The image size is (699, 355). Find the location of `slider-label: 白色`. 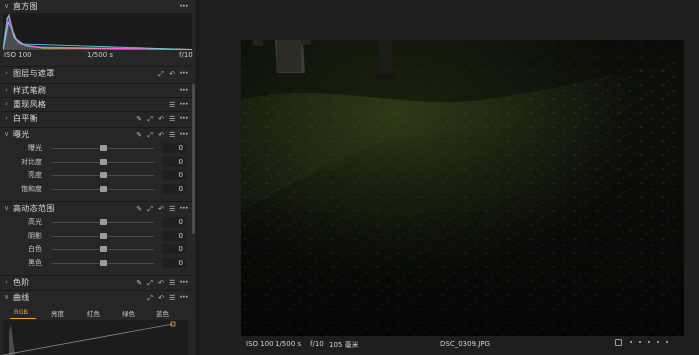

slider-label: 白色 is located at coordinates (35, 249).